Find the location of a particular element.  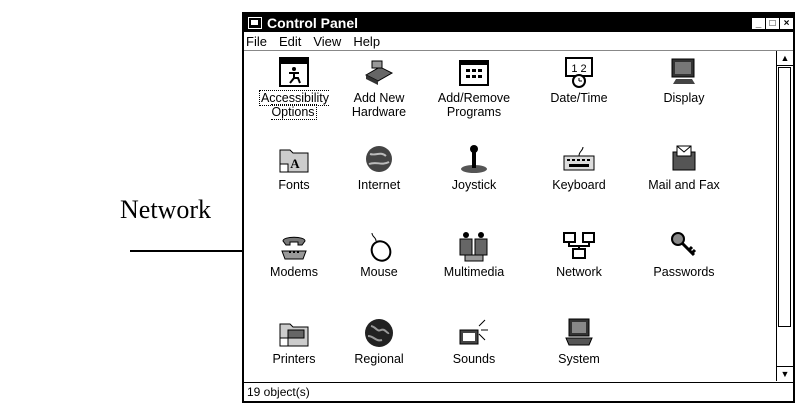

status-bar: 19 object(s) is located at coordinates (518, 391).